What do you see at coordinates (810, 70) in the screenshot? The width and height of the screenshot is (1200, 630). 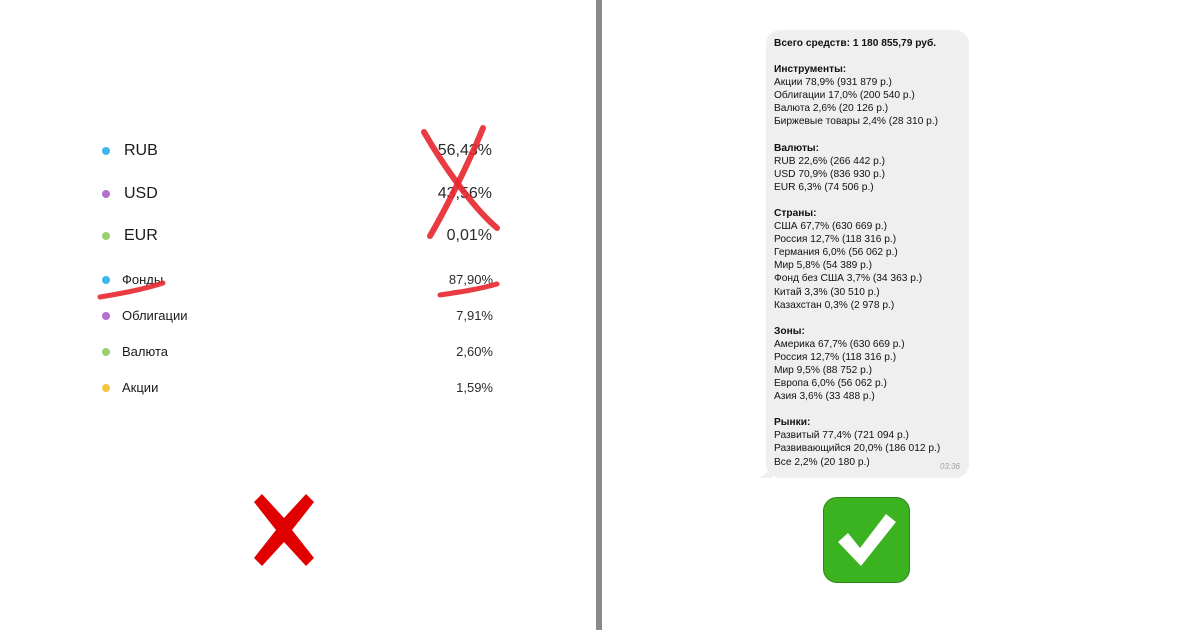 I see `section-title: Инструменты:` at bounding box center [810, 70].